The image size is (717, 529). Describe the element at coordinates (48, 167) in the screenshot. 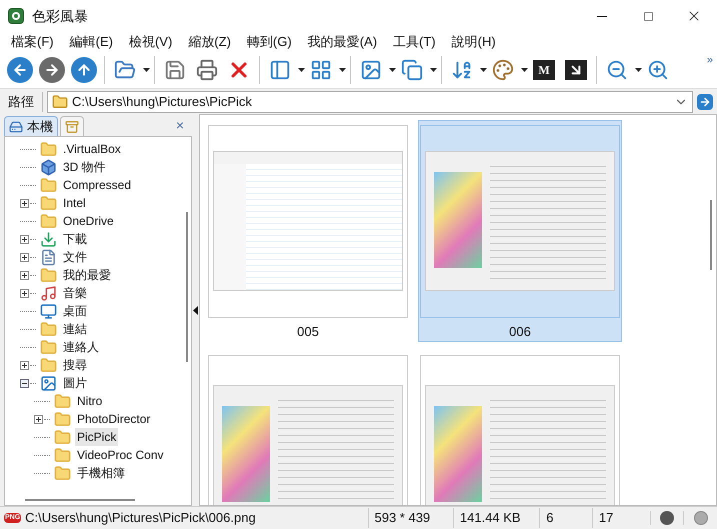

I see `cube-icon` at that location.